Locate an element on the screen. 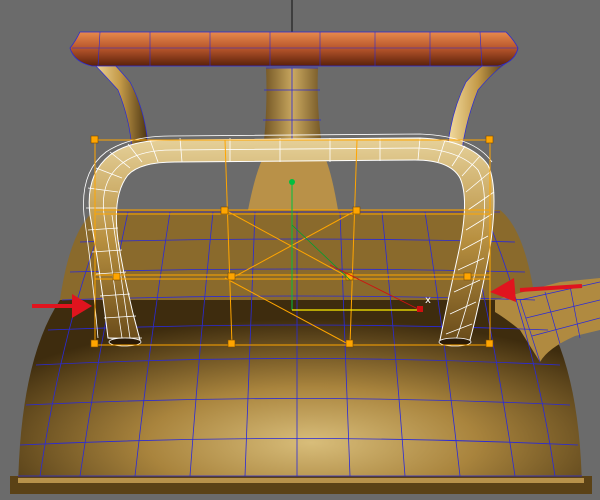 The width and height of the screenshot is (600, 500). gizmo-x-handle is located at coordinates (420, 309).